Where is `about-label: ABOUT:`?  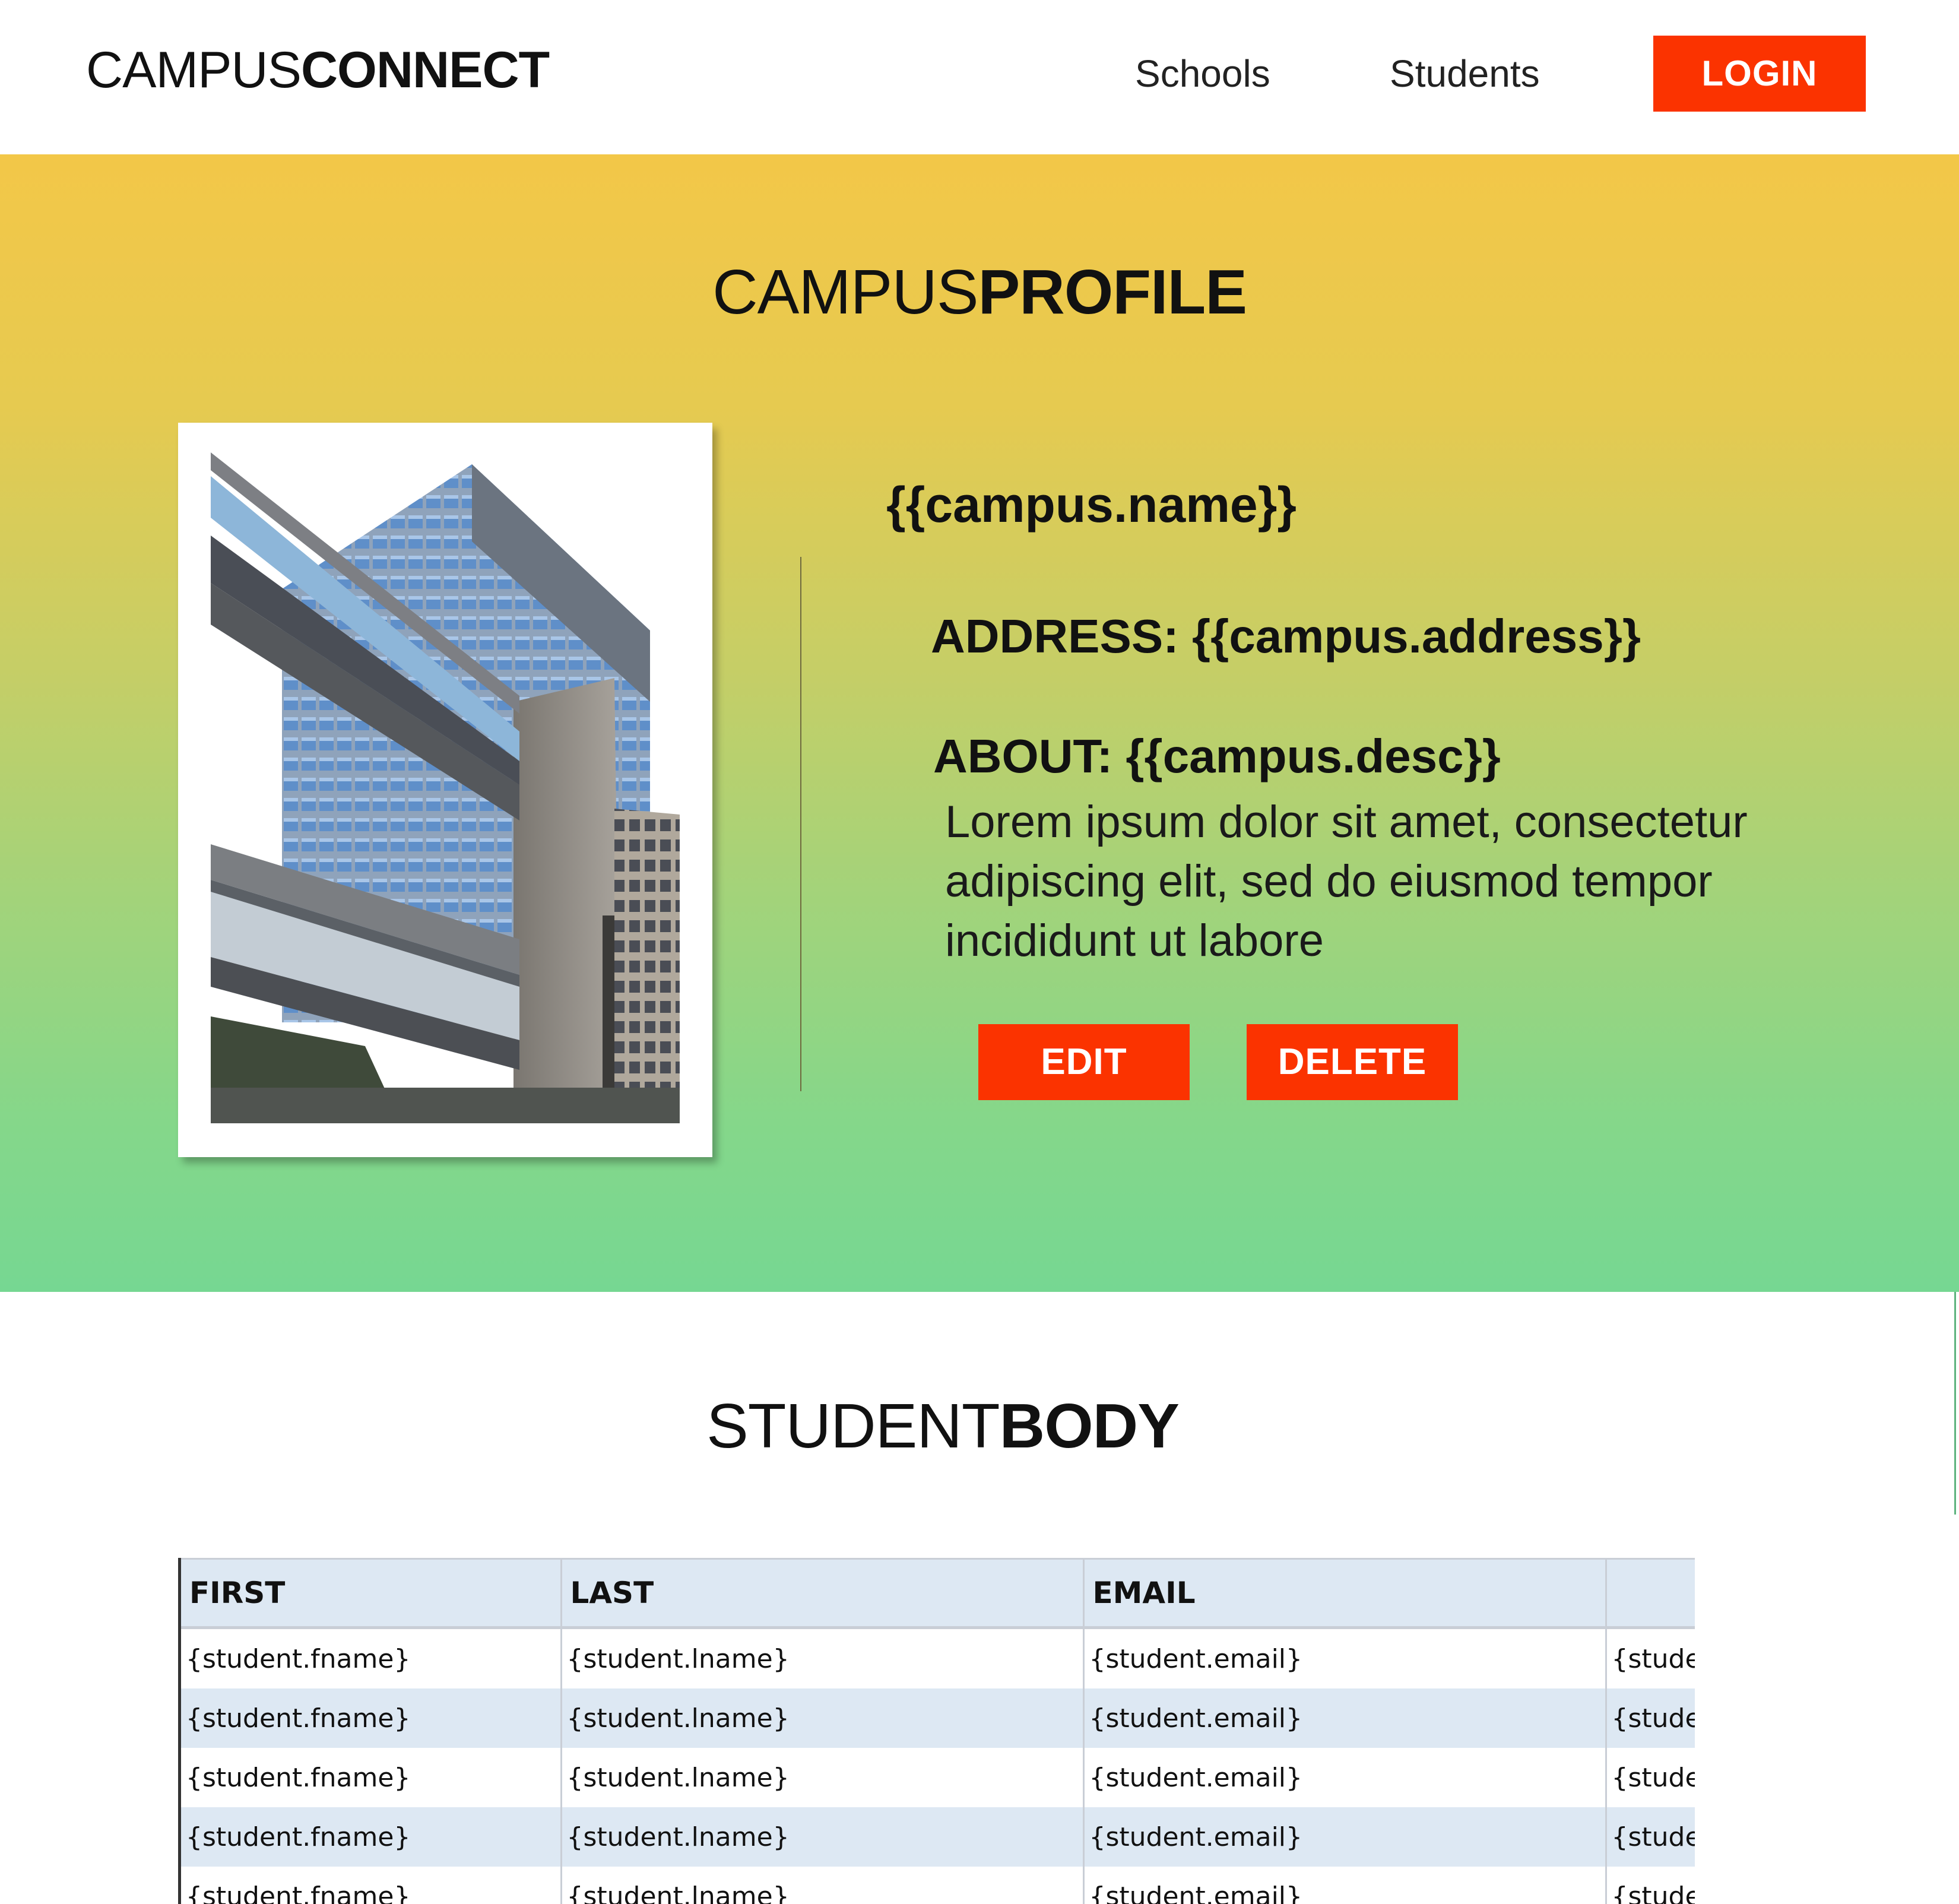 about-label: ABOUT: is located at coordinates (1023, 756).